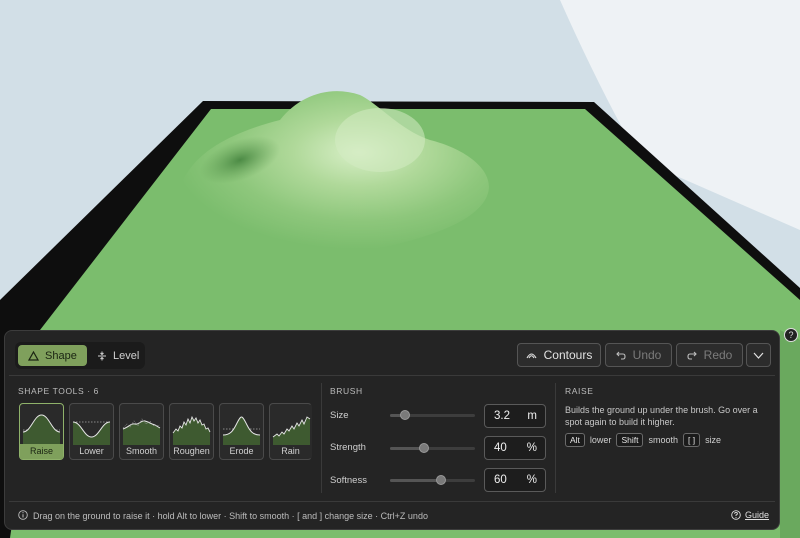 This screenshot has height=538, width=800. I want to click on shape-tools-title: SHAPE TOOLS · 6, so click(58, 391).